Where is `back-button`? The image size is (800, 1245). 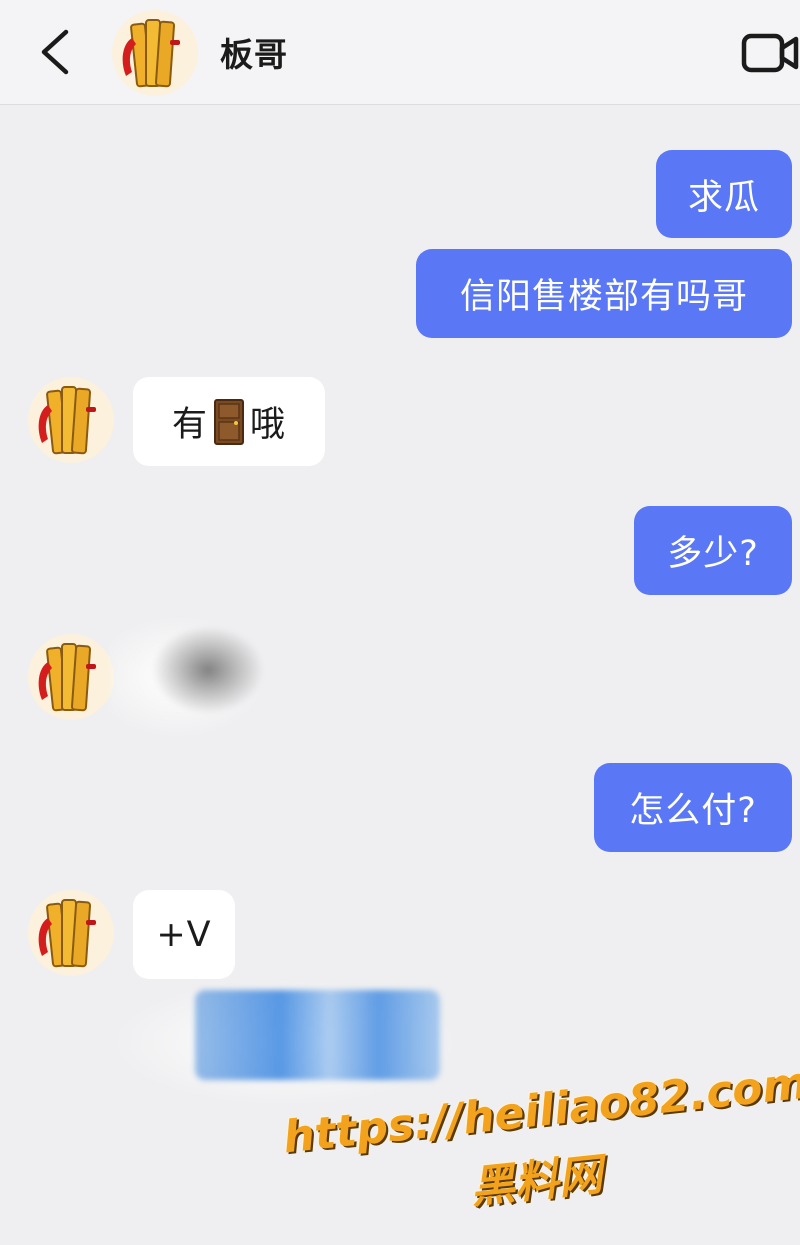 back-button is located at coordinates (55, 52).